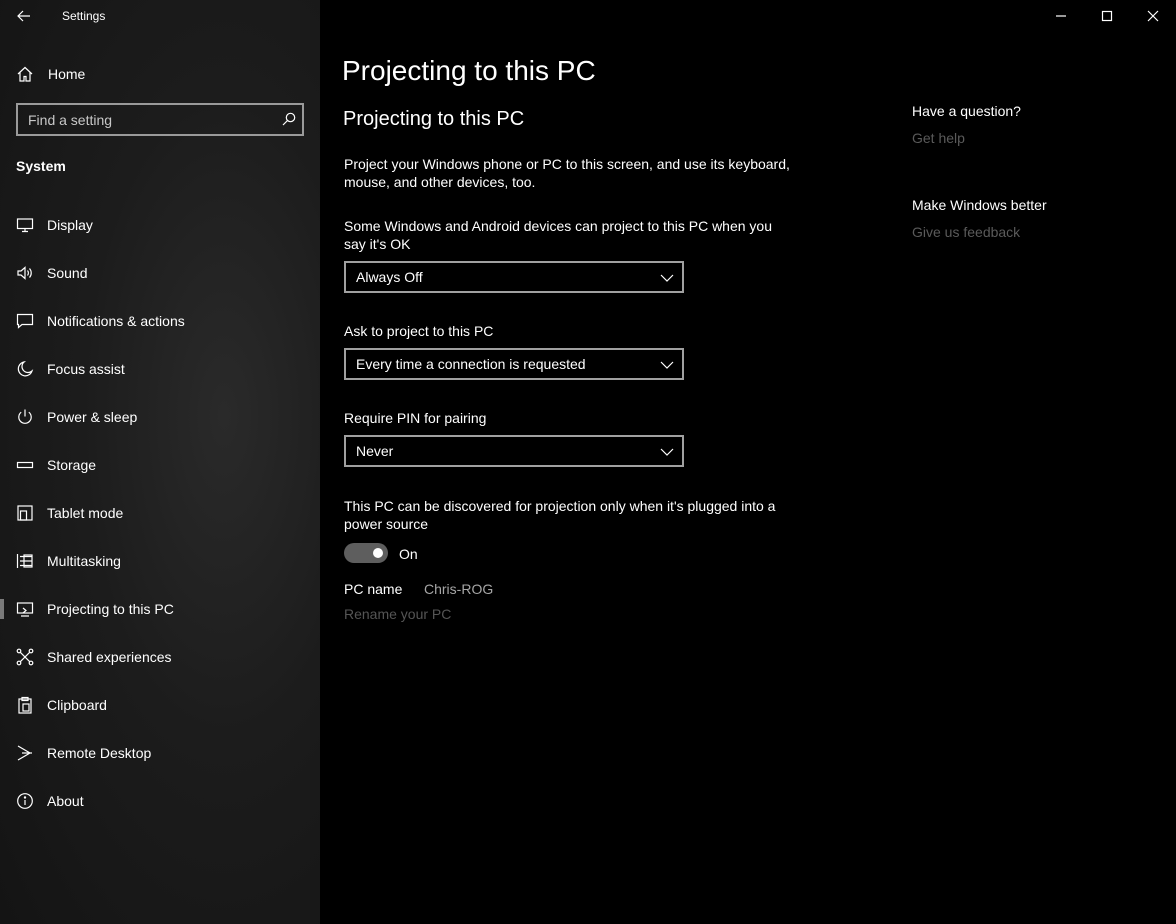  What do you see at coordinates (408, 554) in the screenshot?
I see `toggle-state-label: On` at bounding box center [408, 554].